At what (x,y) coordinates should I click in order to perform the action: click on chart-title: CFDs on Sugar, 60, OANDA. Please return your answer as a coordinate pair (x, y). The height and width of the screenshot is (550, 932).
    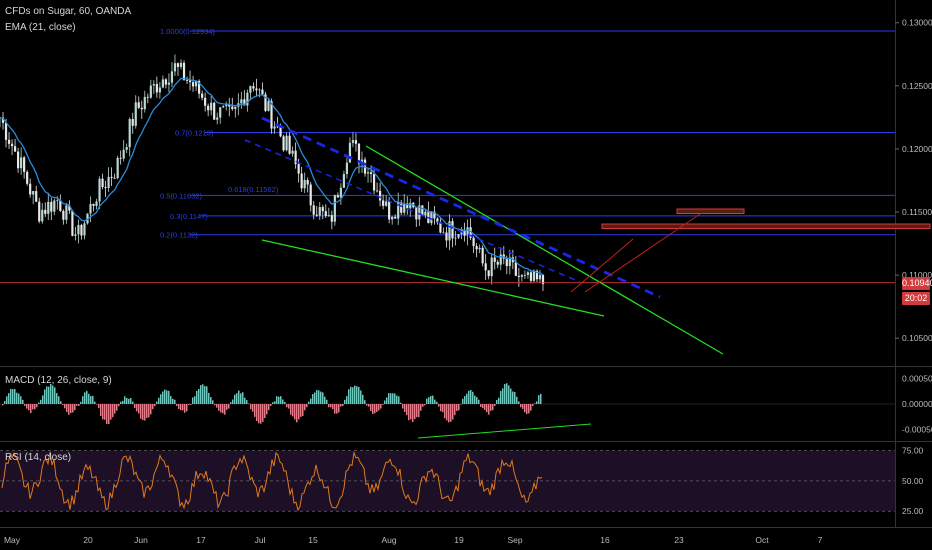
    Looking at the image, I should click on (68, 11).